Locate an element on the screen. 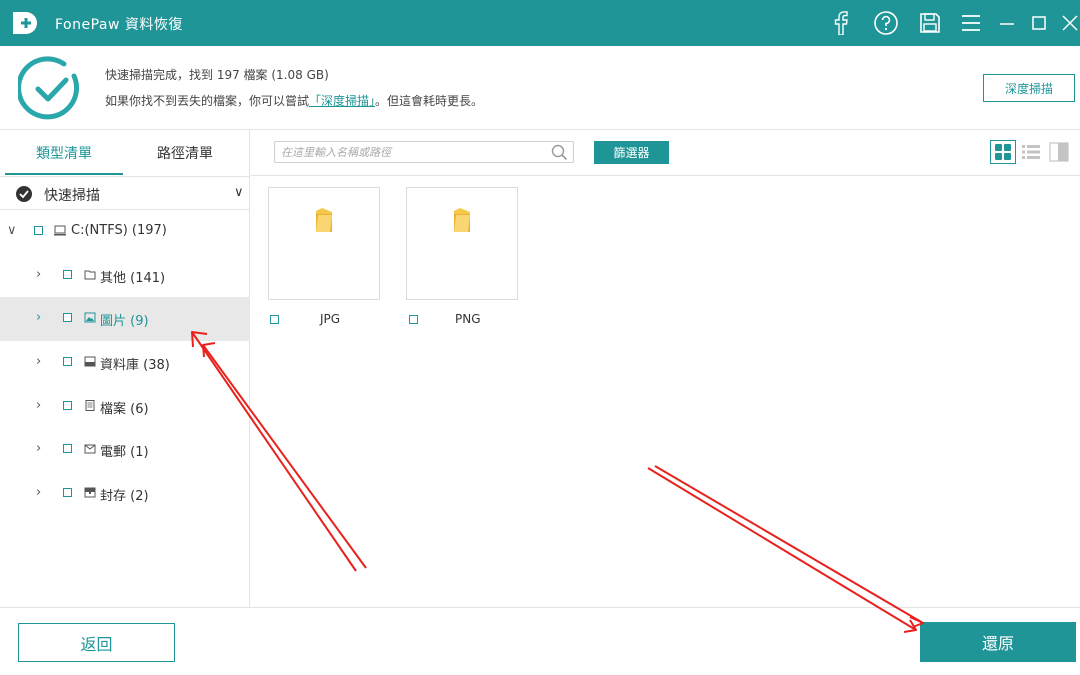  file-checkbox-png is located at coordinates (413, 319).